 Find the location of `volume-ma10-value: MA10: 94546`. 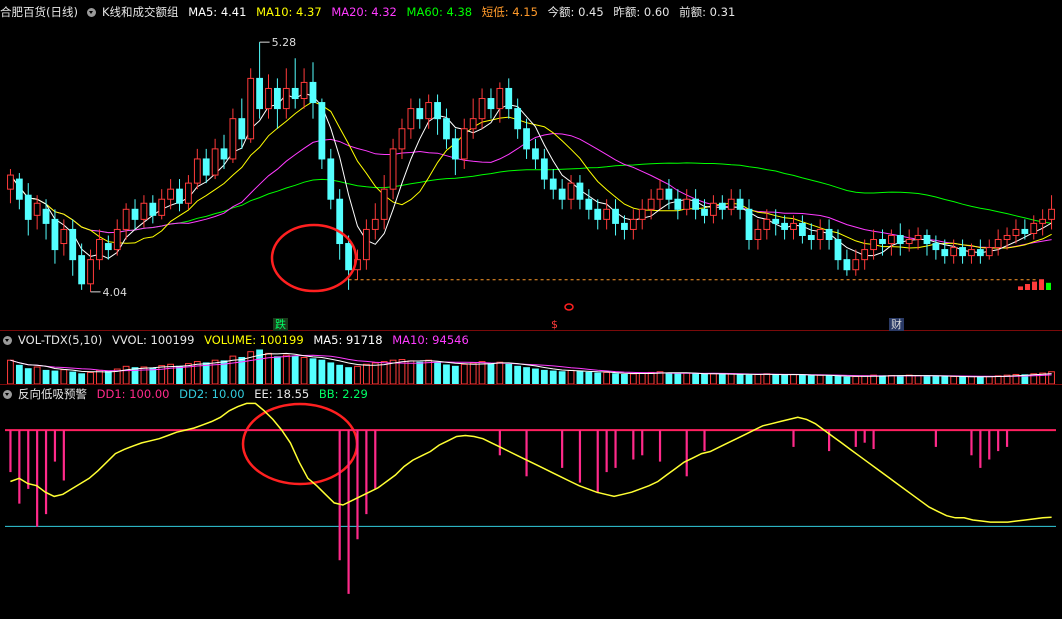

volume-ma10-value: MA10: 94546 is located at coordinates (430, 340).